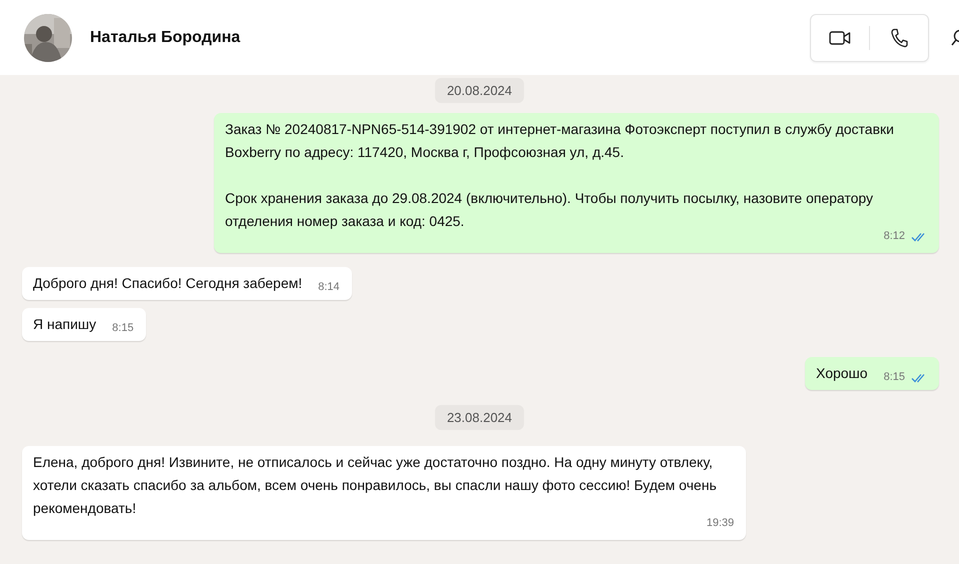 The image size is (959, 564). I want to click on message-time: 19:39, so click(720, 523).